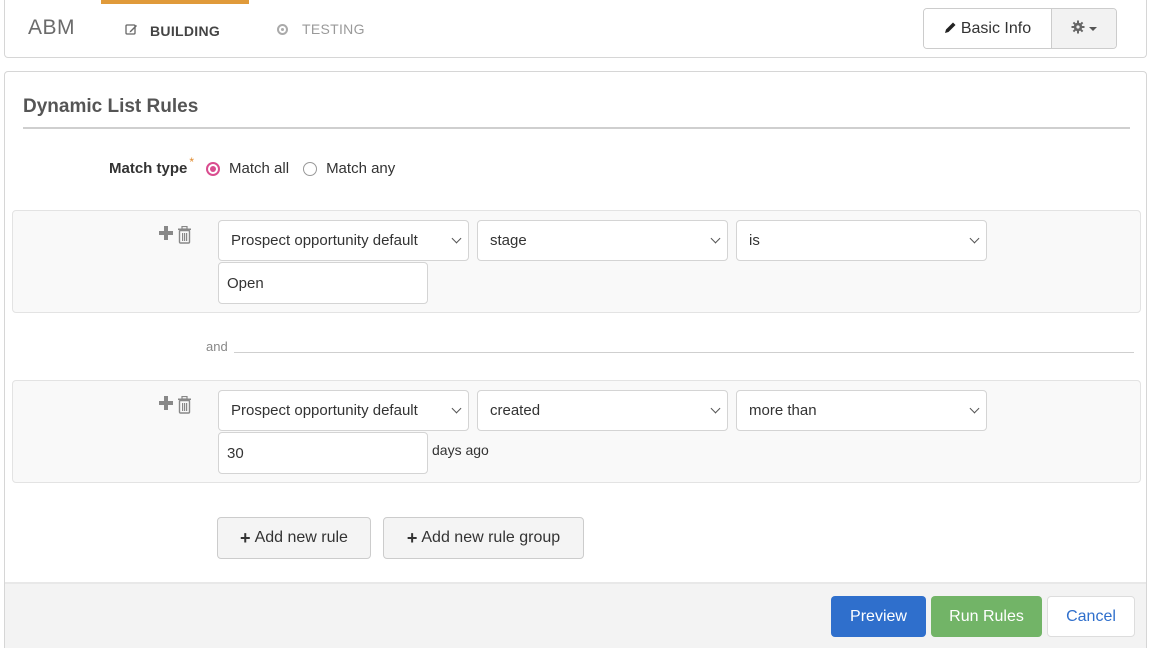 The height and width of the screenshot is (648, 1152). What do you see at coordinates (878, 616) in the screenshot?
I see `preview-button: Preview` at bounding box center [878, 616].